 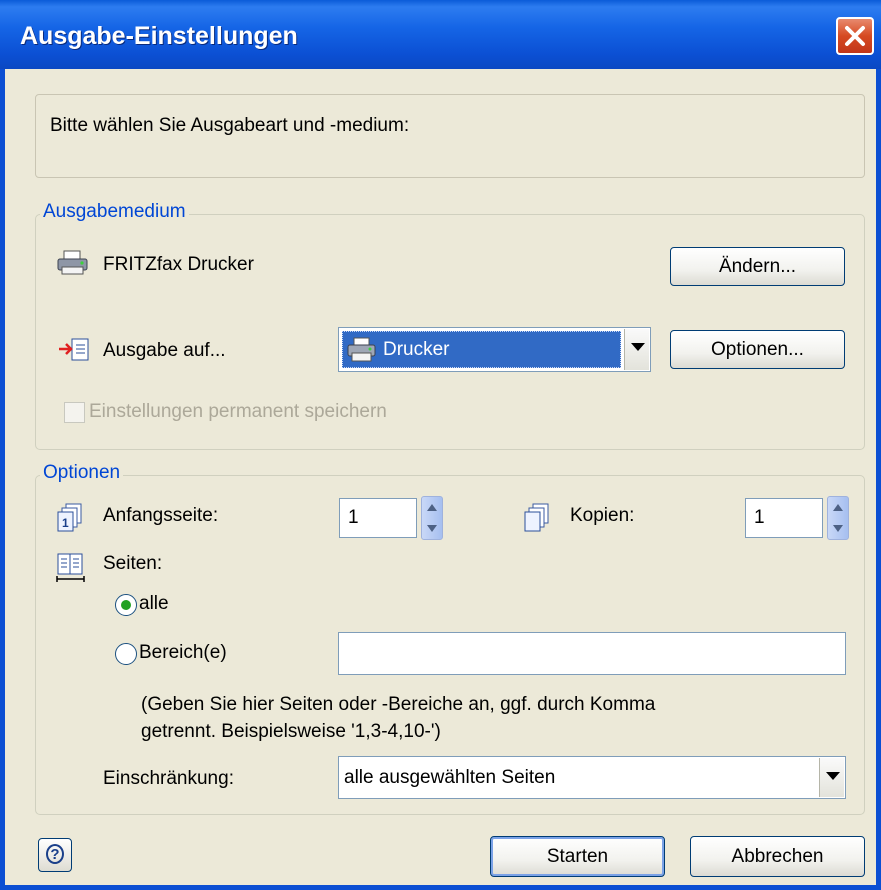 What do you see at coordinates (159, 36) in the screenshot?
I see `window-title: Ausgabe-Einstellungen` at bounding box center [159, 36].